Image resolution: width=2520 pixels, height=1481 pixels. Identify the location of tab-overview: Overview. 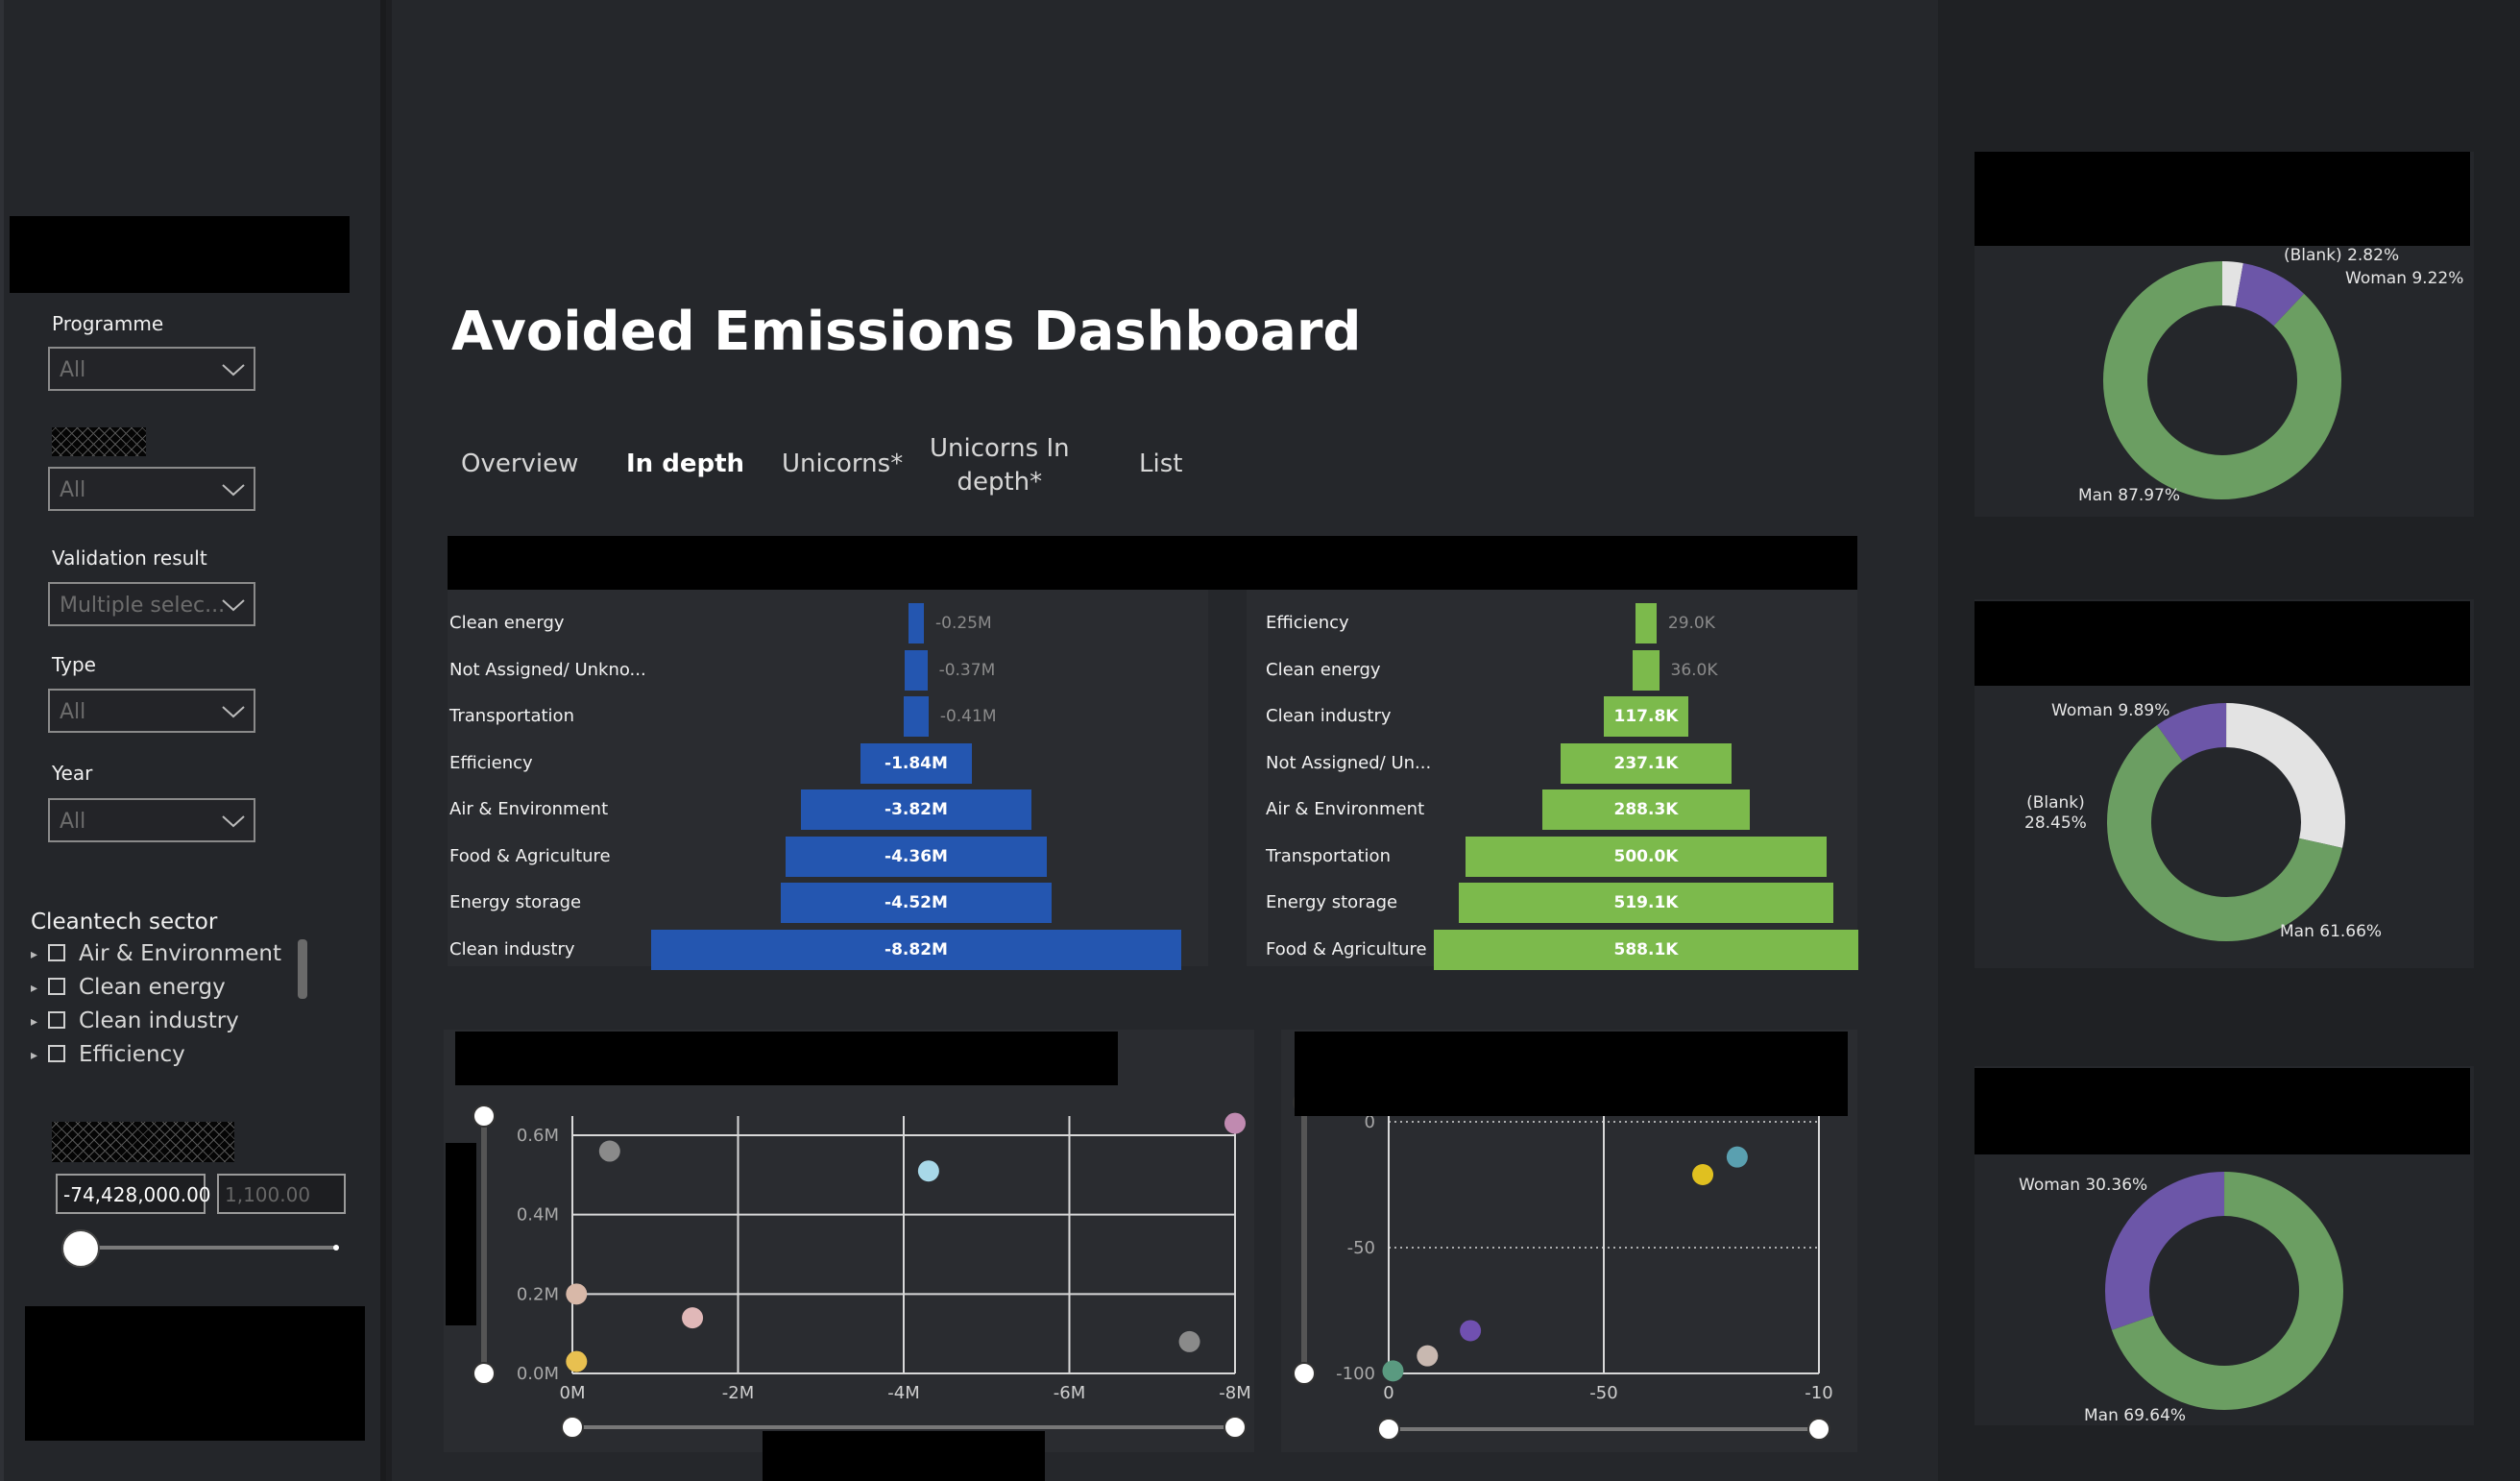
(520, 464).